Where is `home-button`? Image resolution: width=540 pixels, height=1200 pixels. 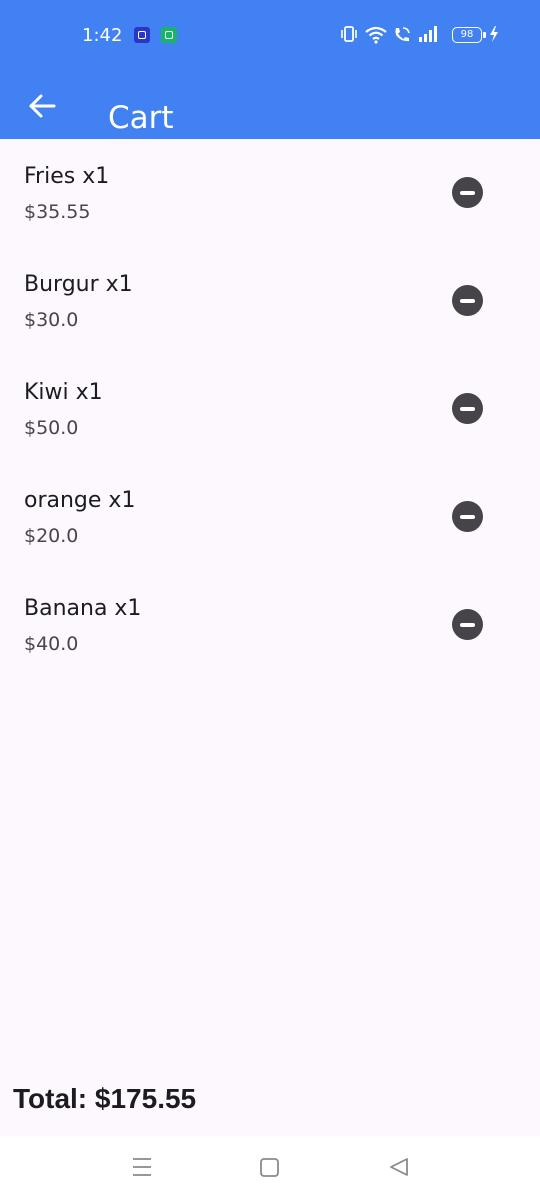 home-button is located at coordinates (270, 1167).